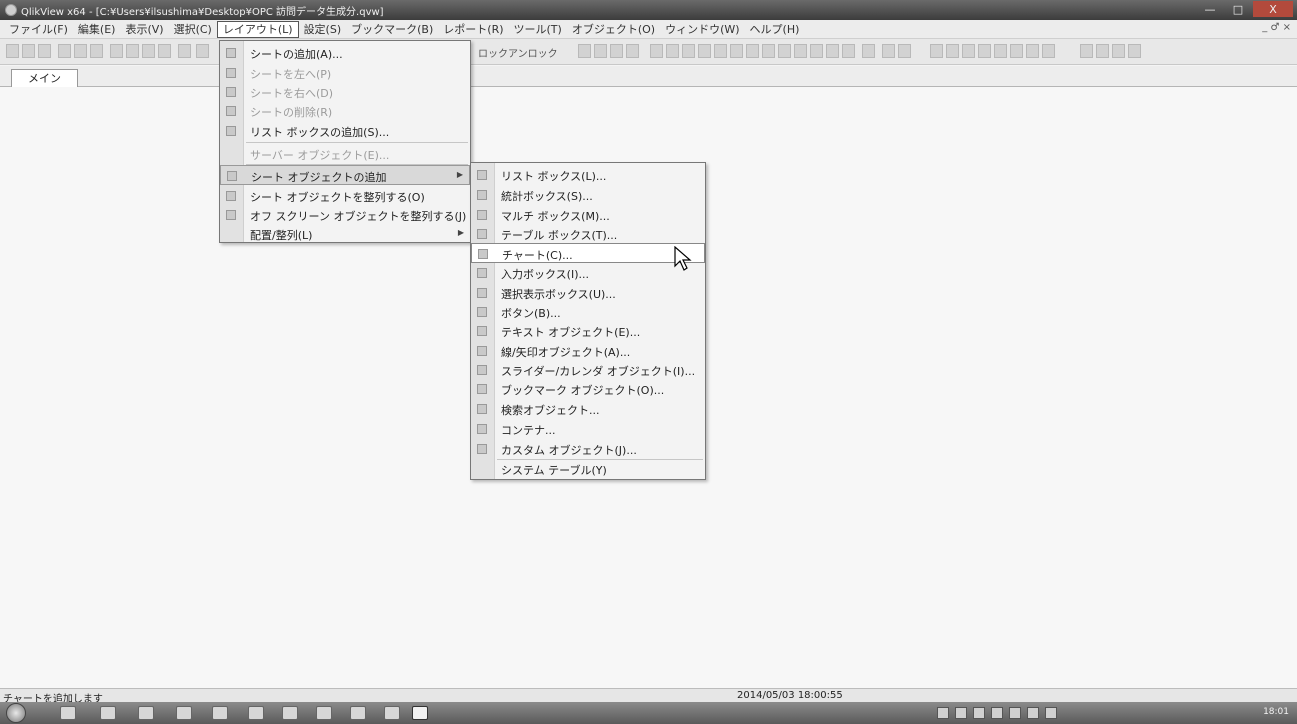 The width and height of the screenshot is (1297, 724). What do you see at coordinates (1276, 27) in the screenshot?
I see `mdi-controls: _ ♂ ×` at bounding box center [1276, 27].